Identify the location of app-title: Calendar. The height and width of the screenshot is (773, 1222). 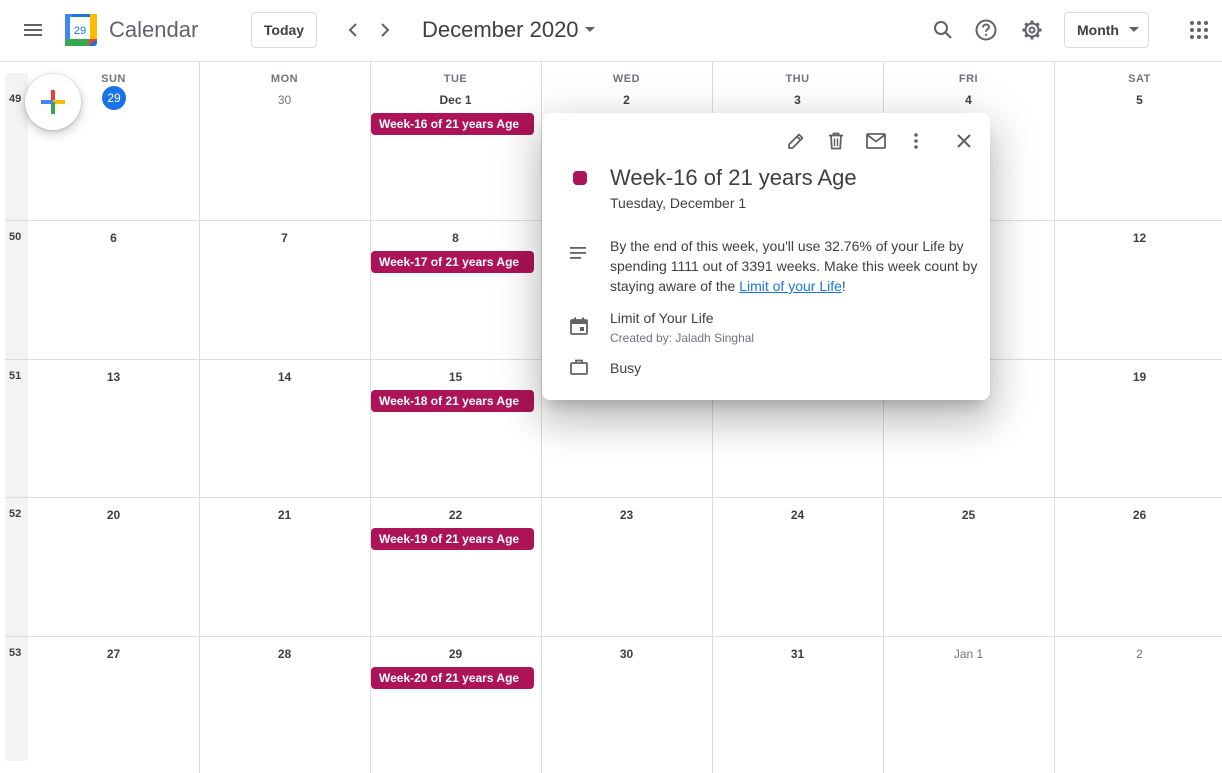
(154, 29).